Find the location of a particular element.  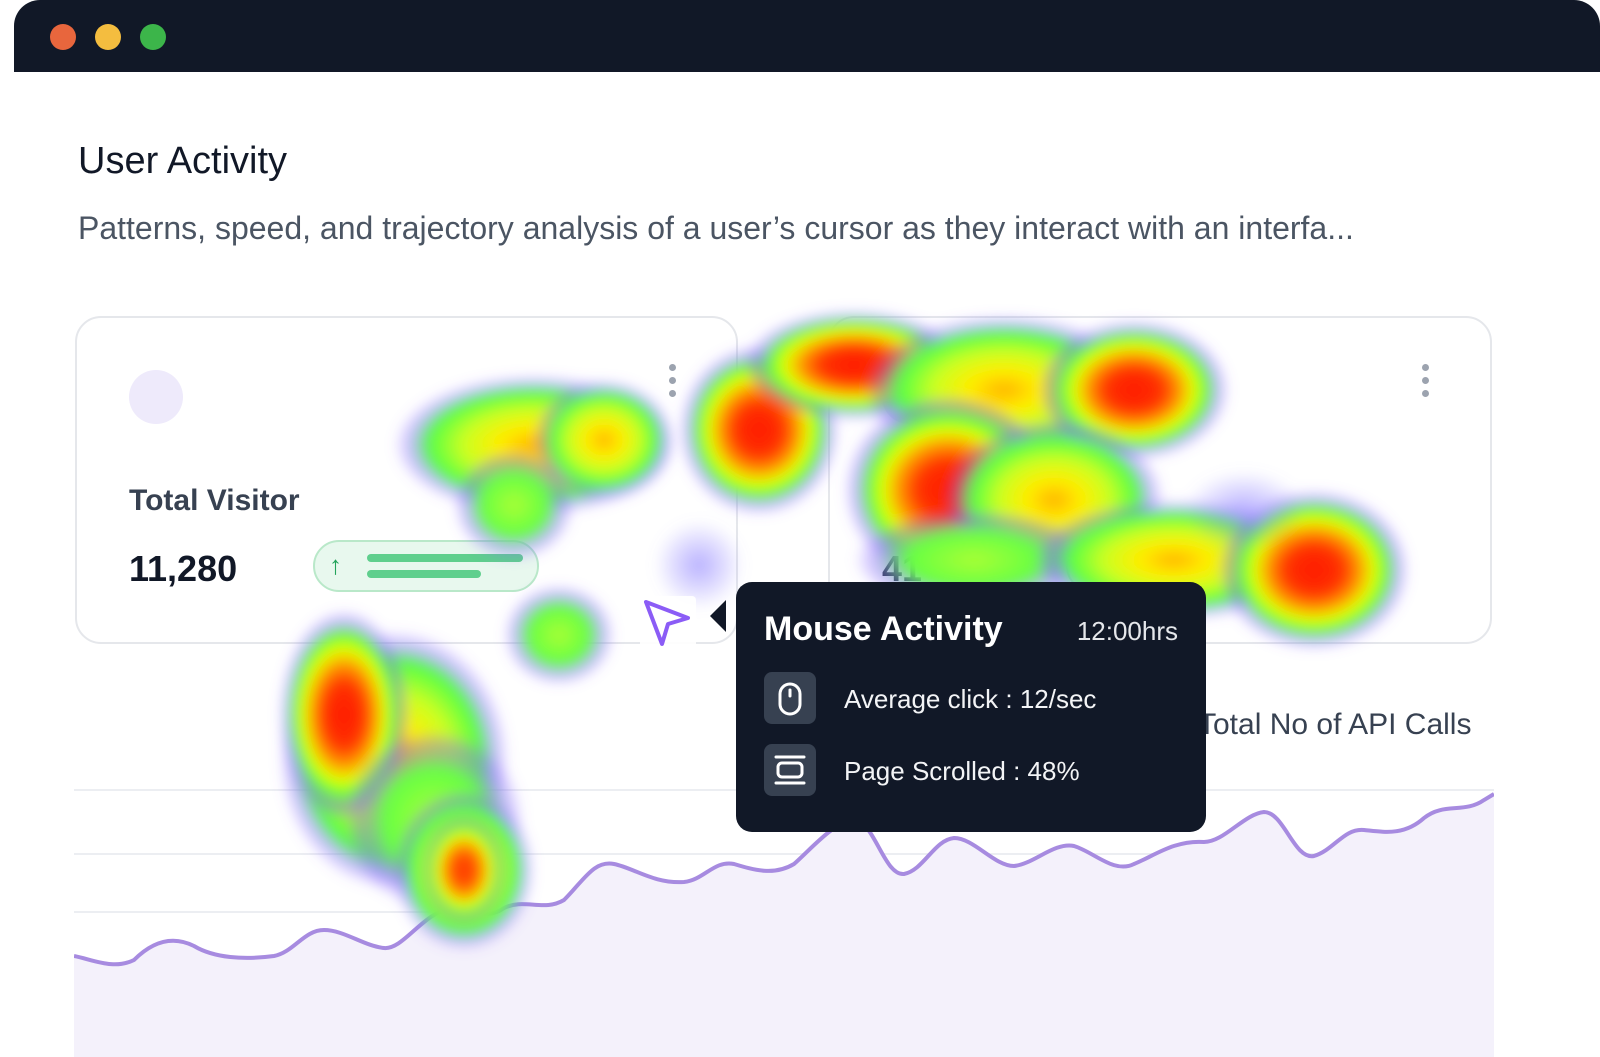

page-scrolled-row: Page Scrolled : 48% is located at coordinates (974, 770).